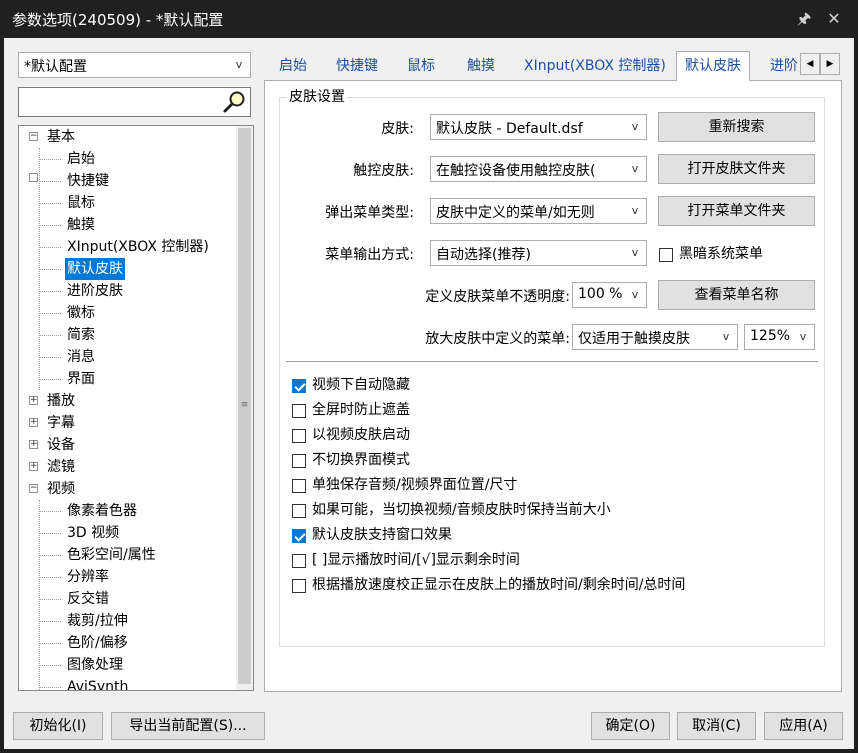 The height and width of the screenshot is (753, 858). What do you see at coordinates (538, 253) in the screenshot?
I see `menu-output-combo: 自动选择(推荐) v` at bounding box center [538, 253].